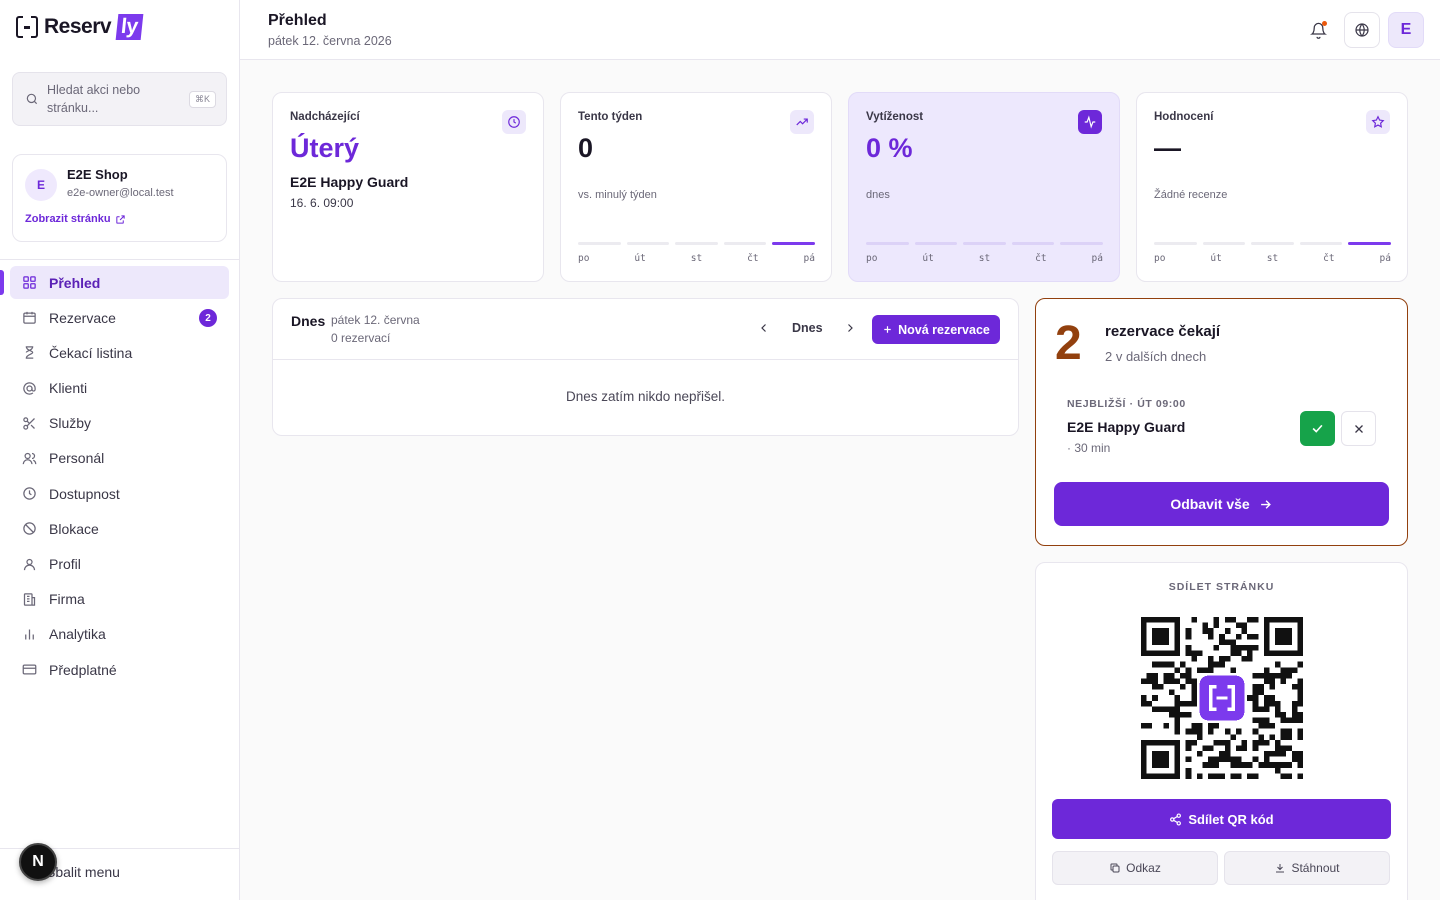 The width and height of the screenshot is (1440, 900). What do you see at coordinates (1221, 819) in the screenshot?
I see `share-qr-button: Sdílet QR kód` at bounding box center [1221, 819].